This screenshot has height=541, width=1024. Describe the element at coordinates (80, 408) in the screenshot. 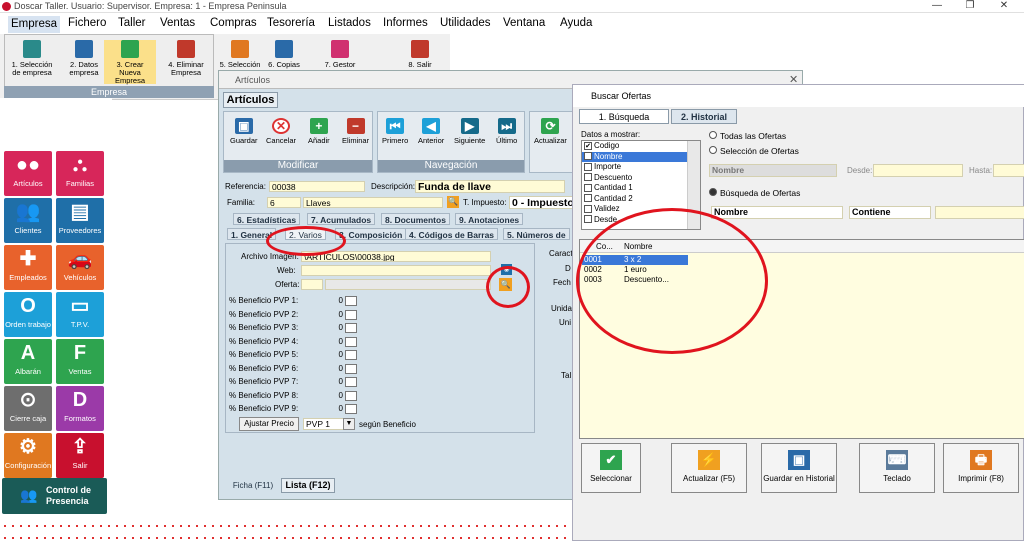

I see `tile-12: D Formatos` at that location.